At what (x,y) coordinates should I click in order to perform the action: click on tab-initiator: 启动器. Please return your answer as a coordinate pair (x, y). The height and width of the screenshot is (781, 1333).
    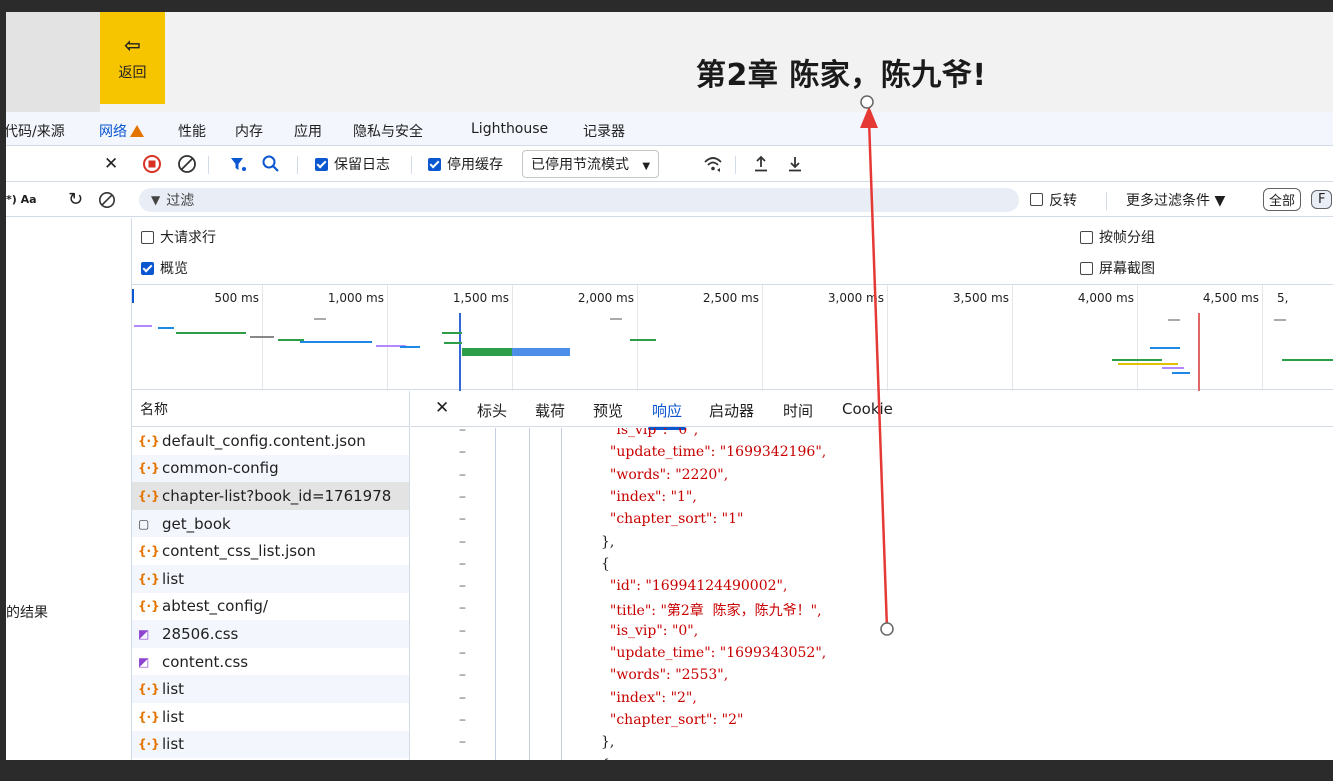
    Looking at the image, I should click on (731, 410).